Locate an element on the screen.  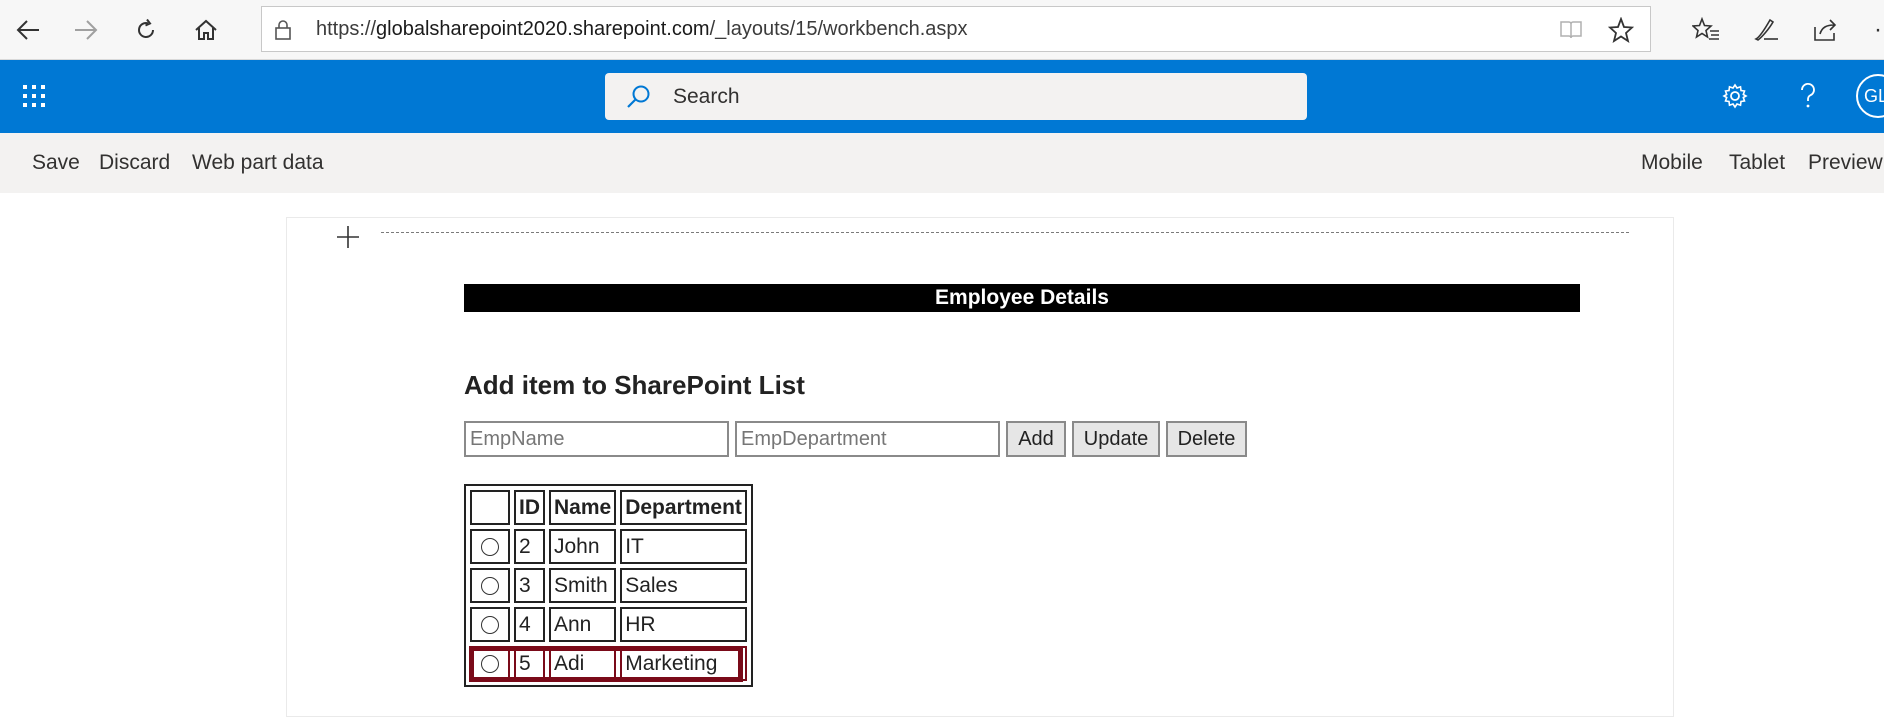
cell-id: 5 is located at coordinates (529, 663).